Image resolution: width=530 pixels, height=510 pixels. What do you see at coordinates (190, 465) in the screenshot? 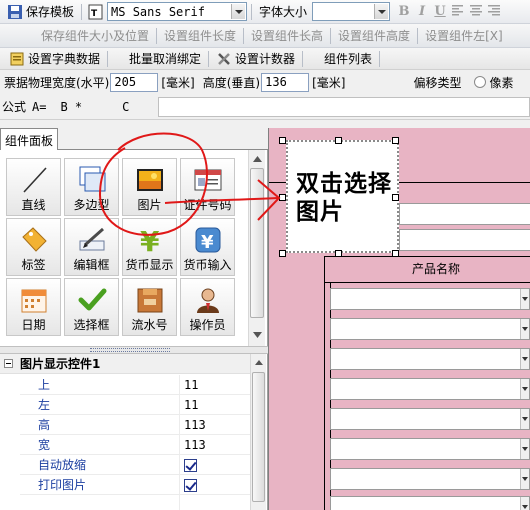
I see `auto-scale-checkbox` at bounding box center [190, 465].